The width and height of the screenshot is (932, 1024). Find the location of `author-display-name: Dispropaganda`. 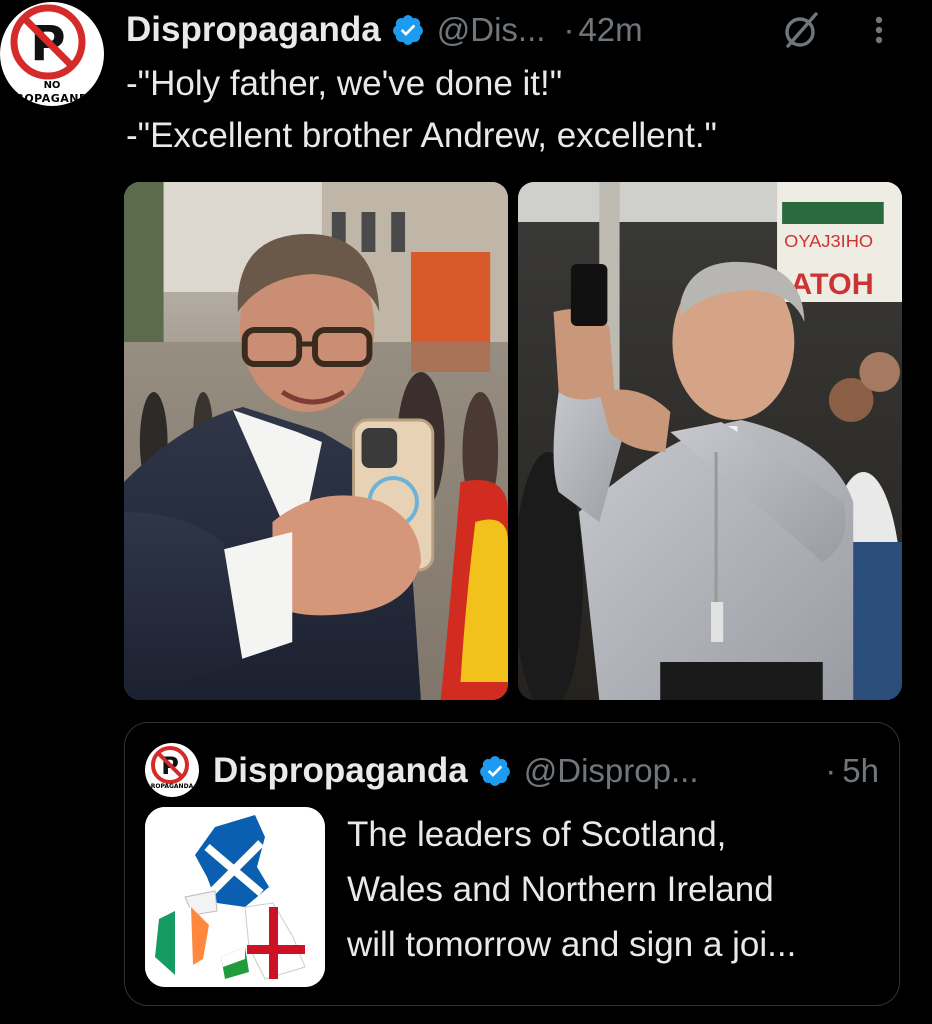

author-display-name: Dispropaganda is located at coordinates (253, 30).